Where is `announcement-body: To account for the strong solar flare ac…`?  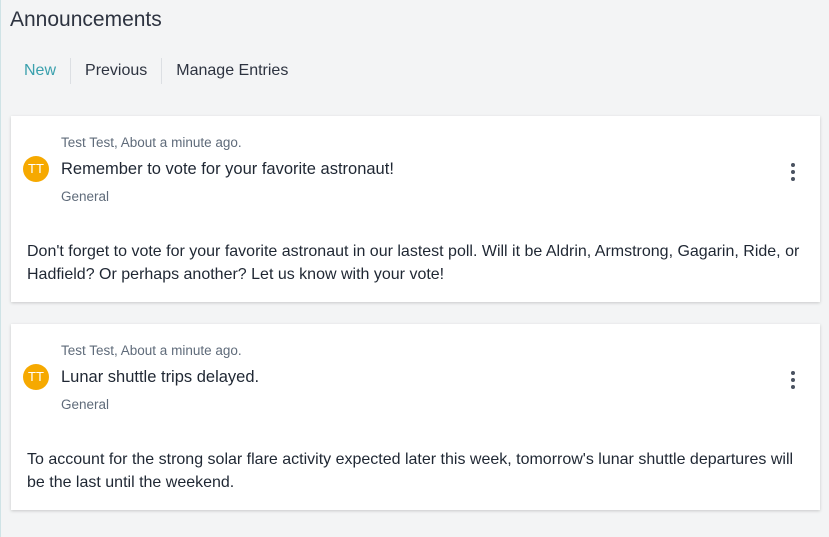
announcement-body: To account for the strong solar flare ac… is located at coordinates (410, 471).